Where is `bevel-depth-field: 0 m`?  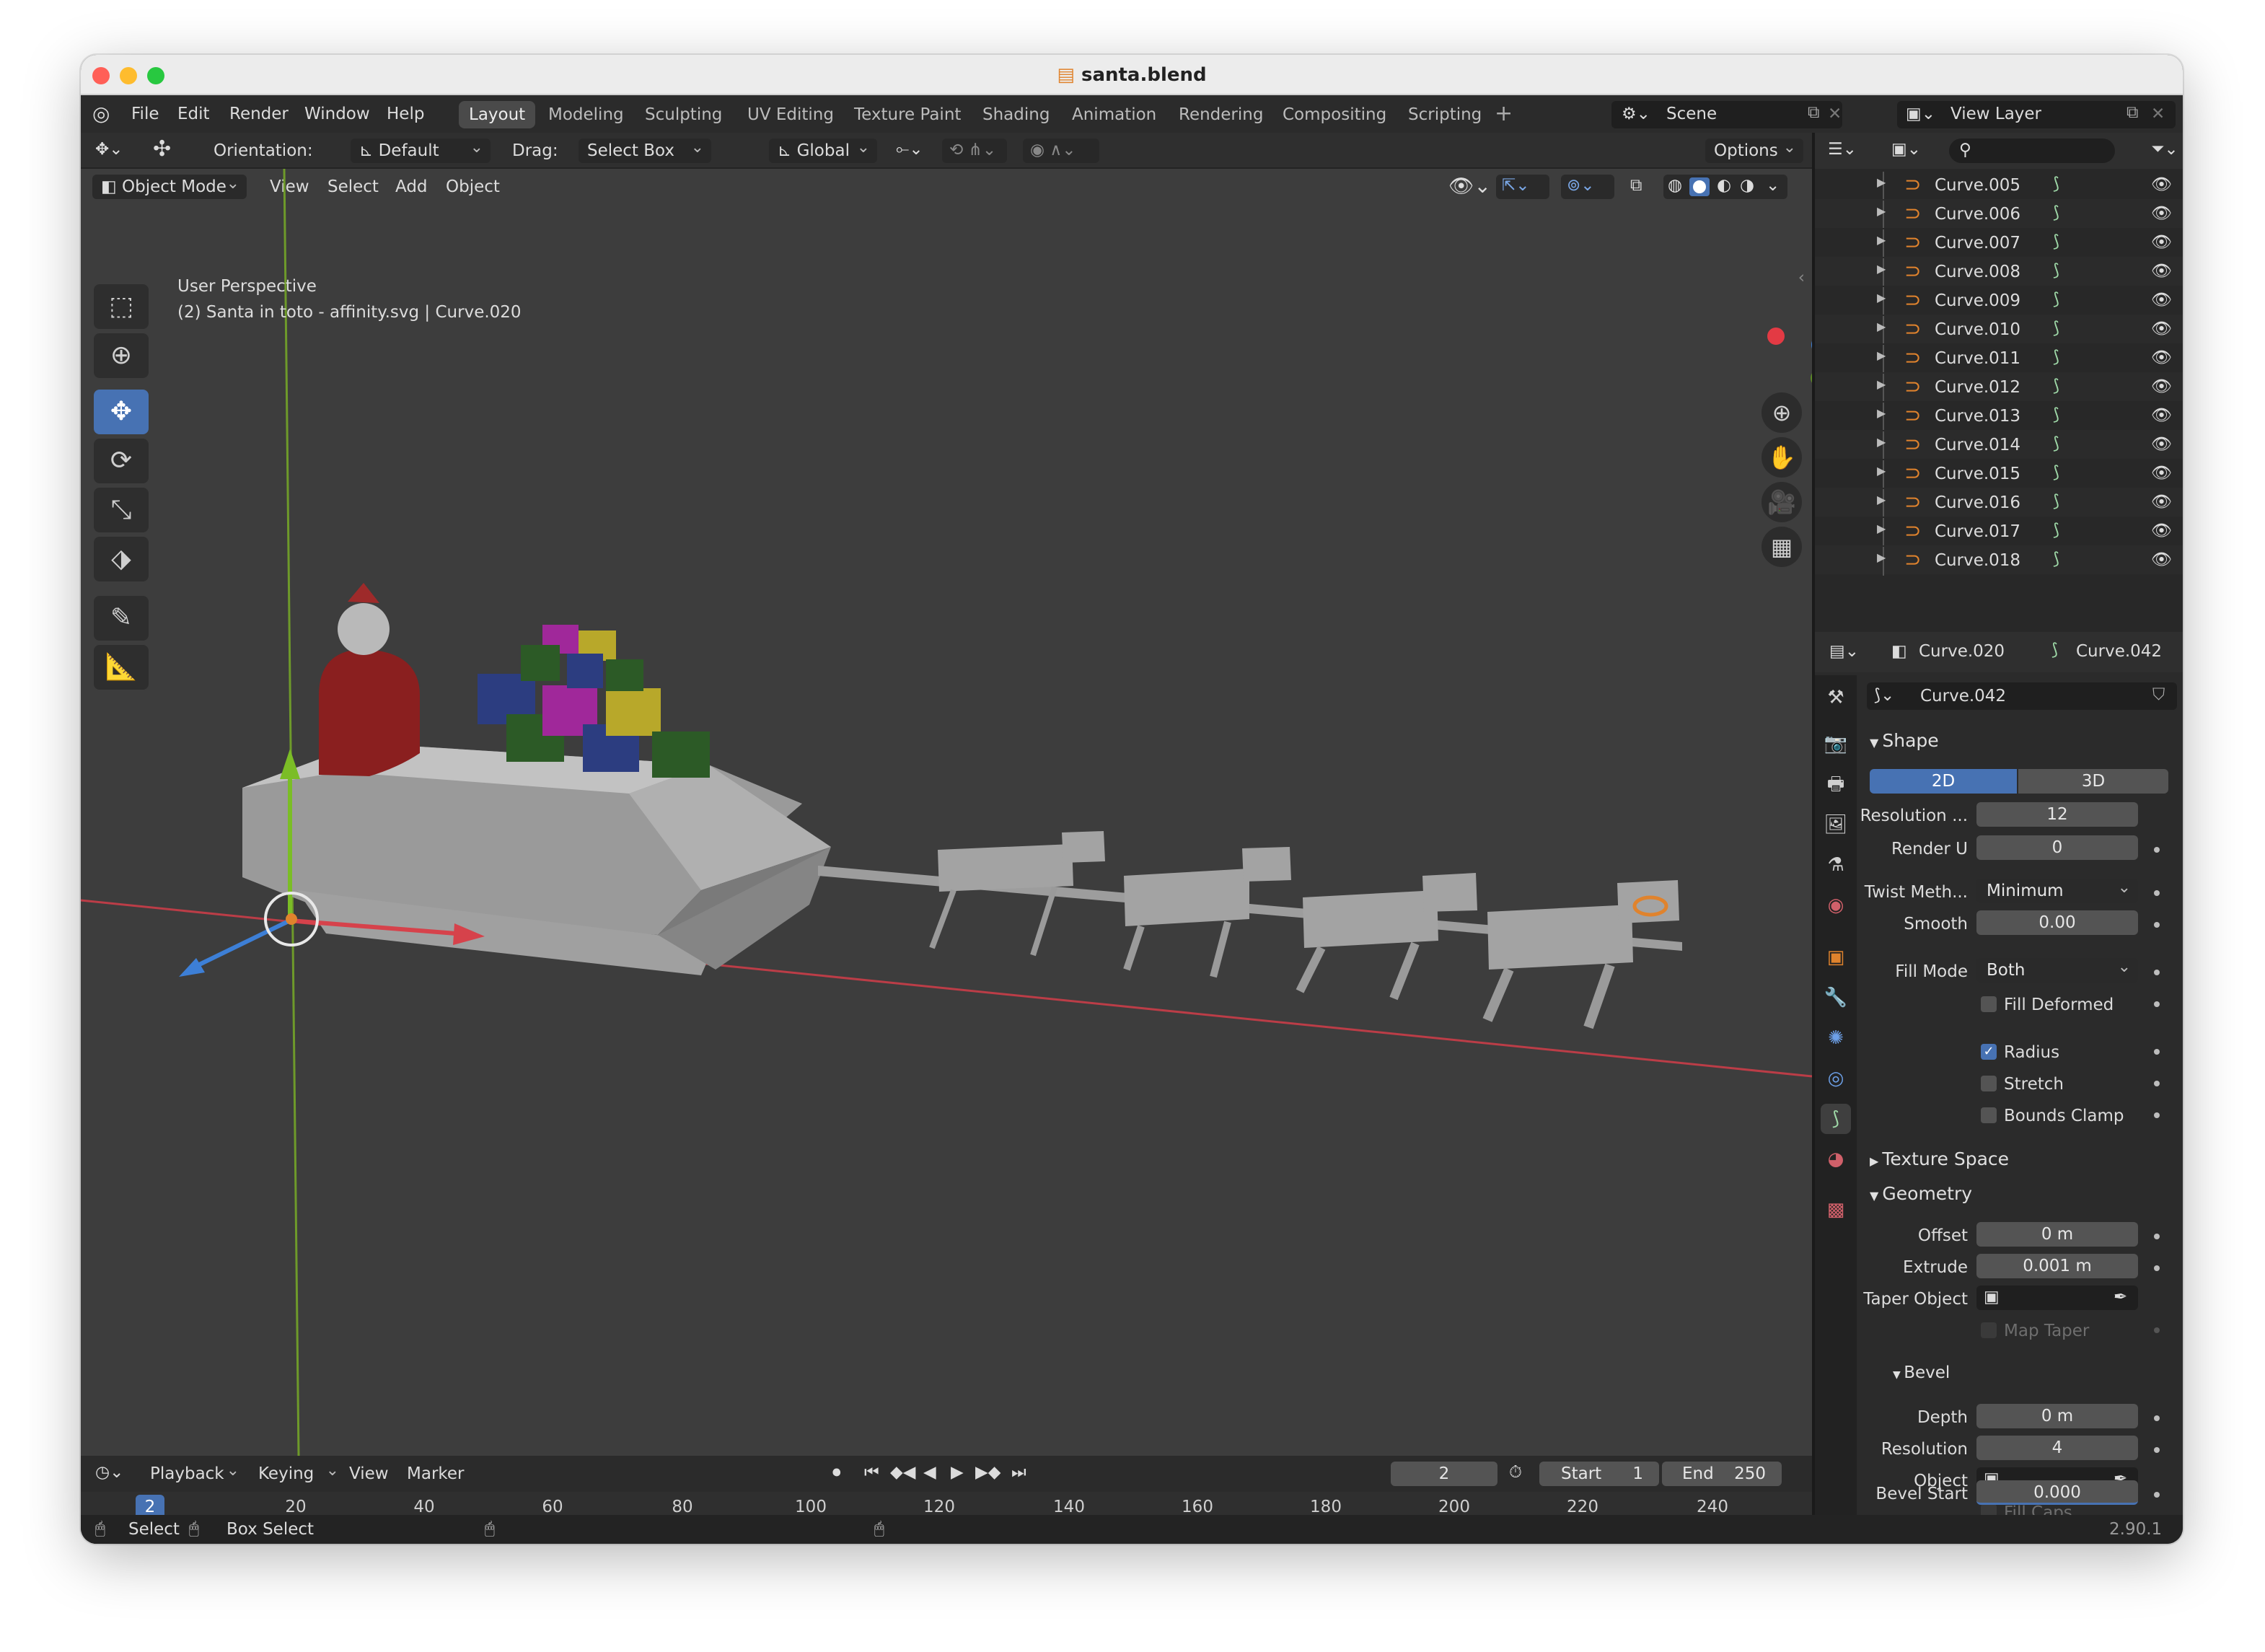
bevel-depth-field: 0 m is located at coordinates (2057, 1416).